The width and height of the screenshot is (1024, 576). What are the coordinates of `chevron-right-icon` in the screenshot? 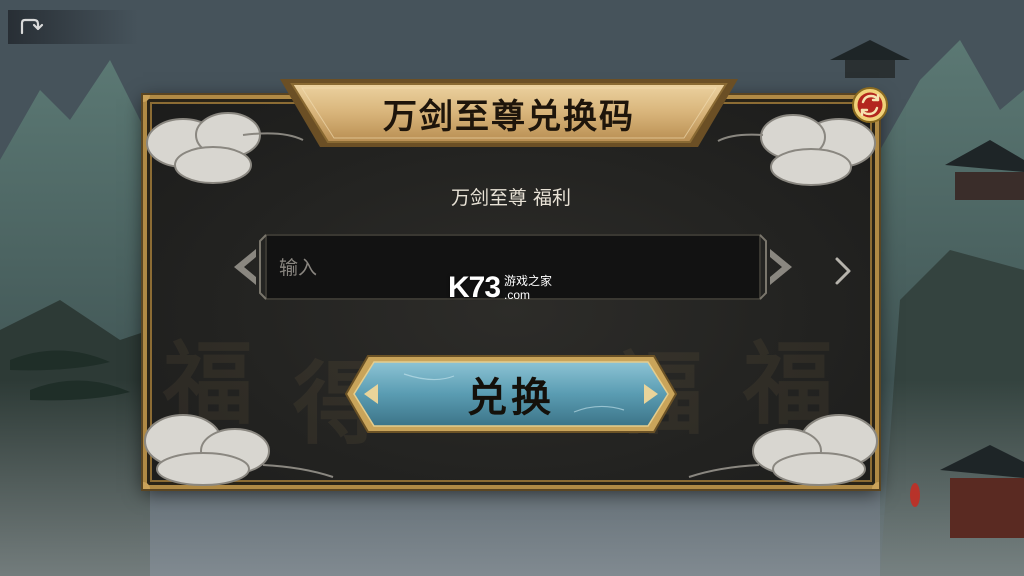 It's located at (843, 271).